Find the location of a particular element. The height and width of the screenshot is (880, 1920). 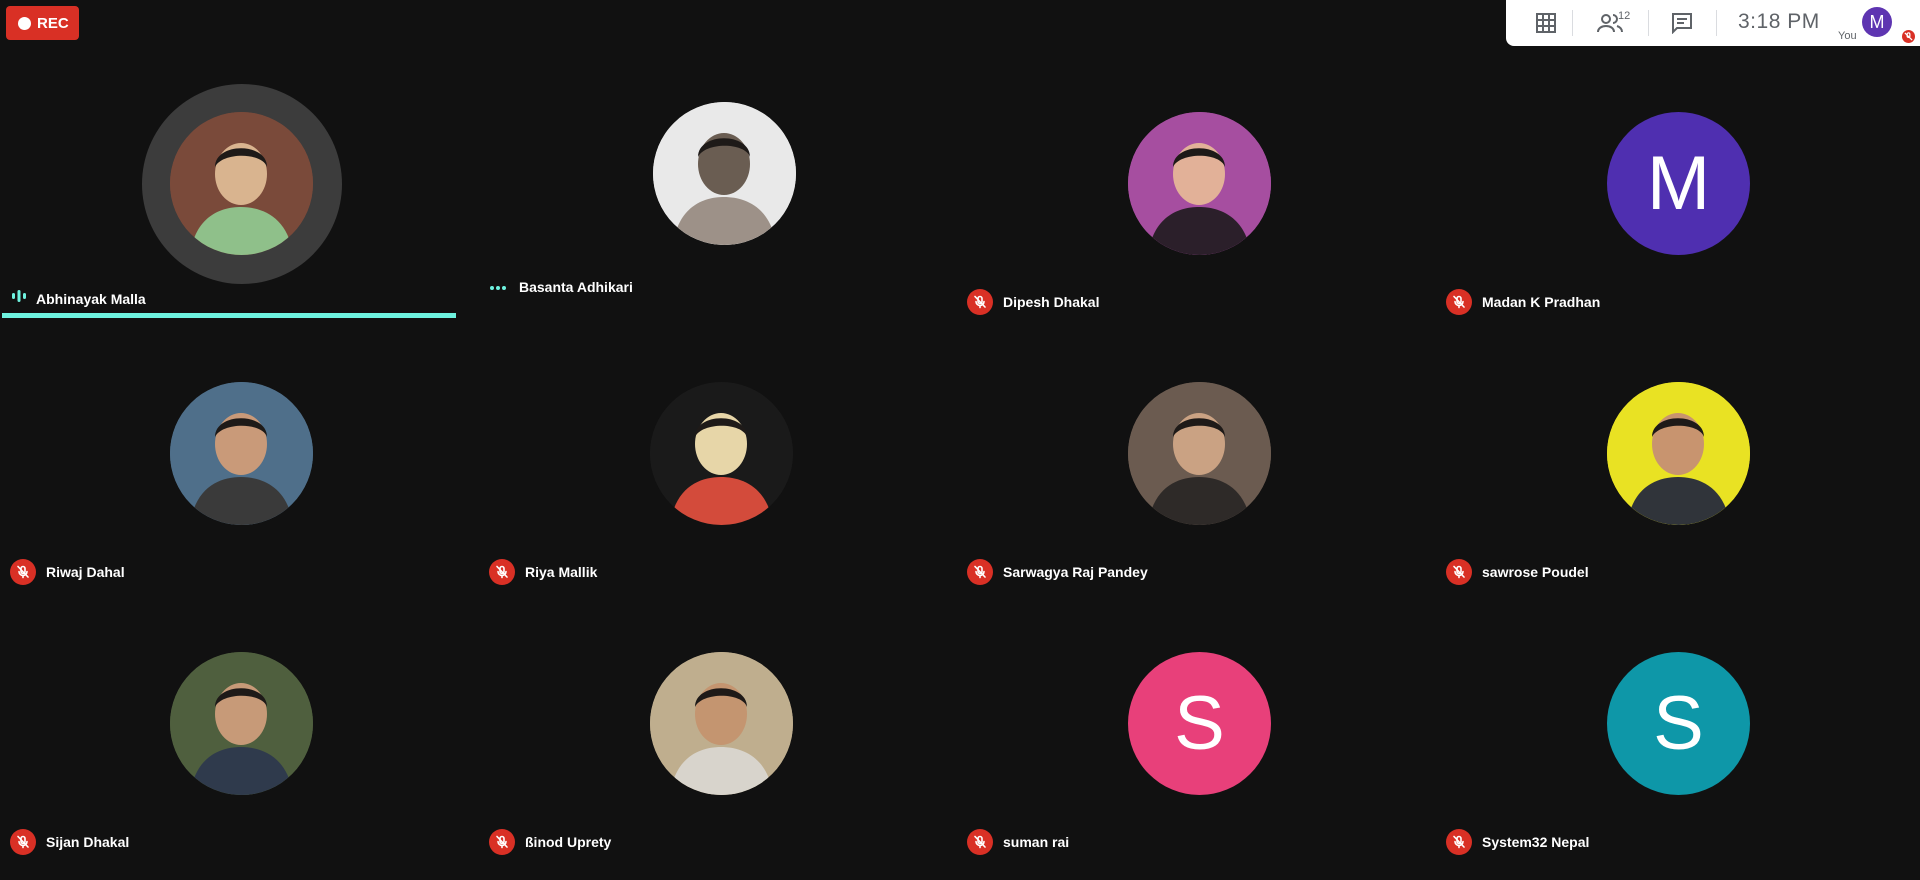

participant-name-row: Riwaj Dahal is located at coordinates (67, 572).